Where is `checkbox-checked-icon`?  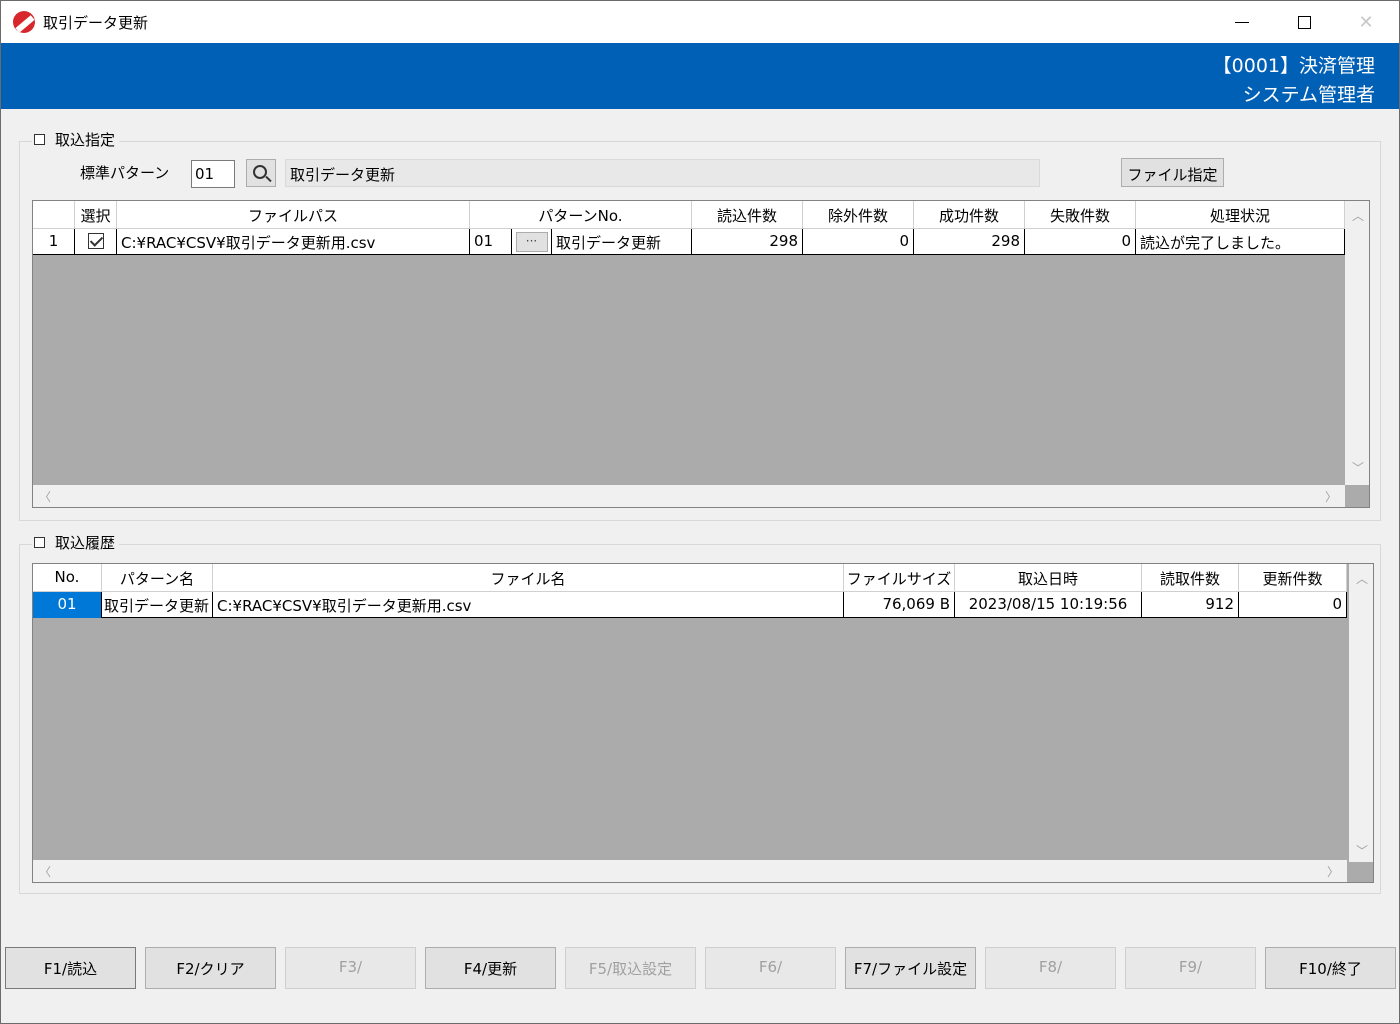 checkbox-checked-icon is located at coordinates (95, 241).